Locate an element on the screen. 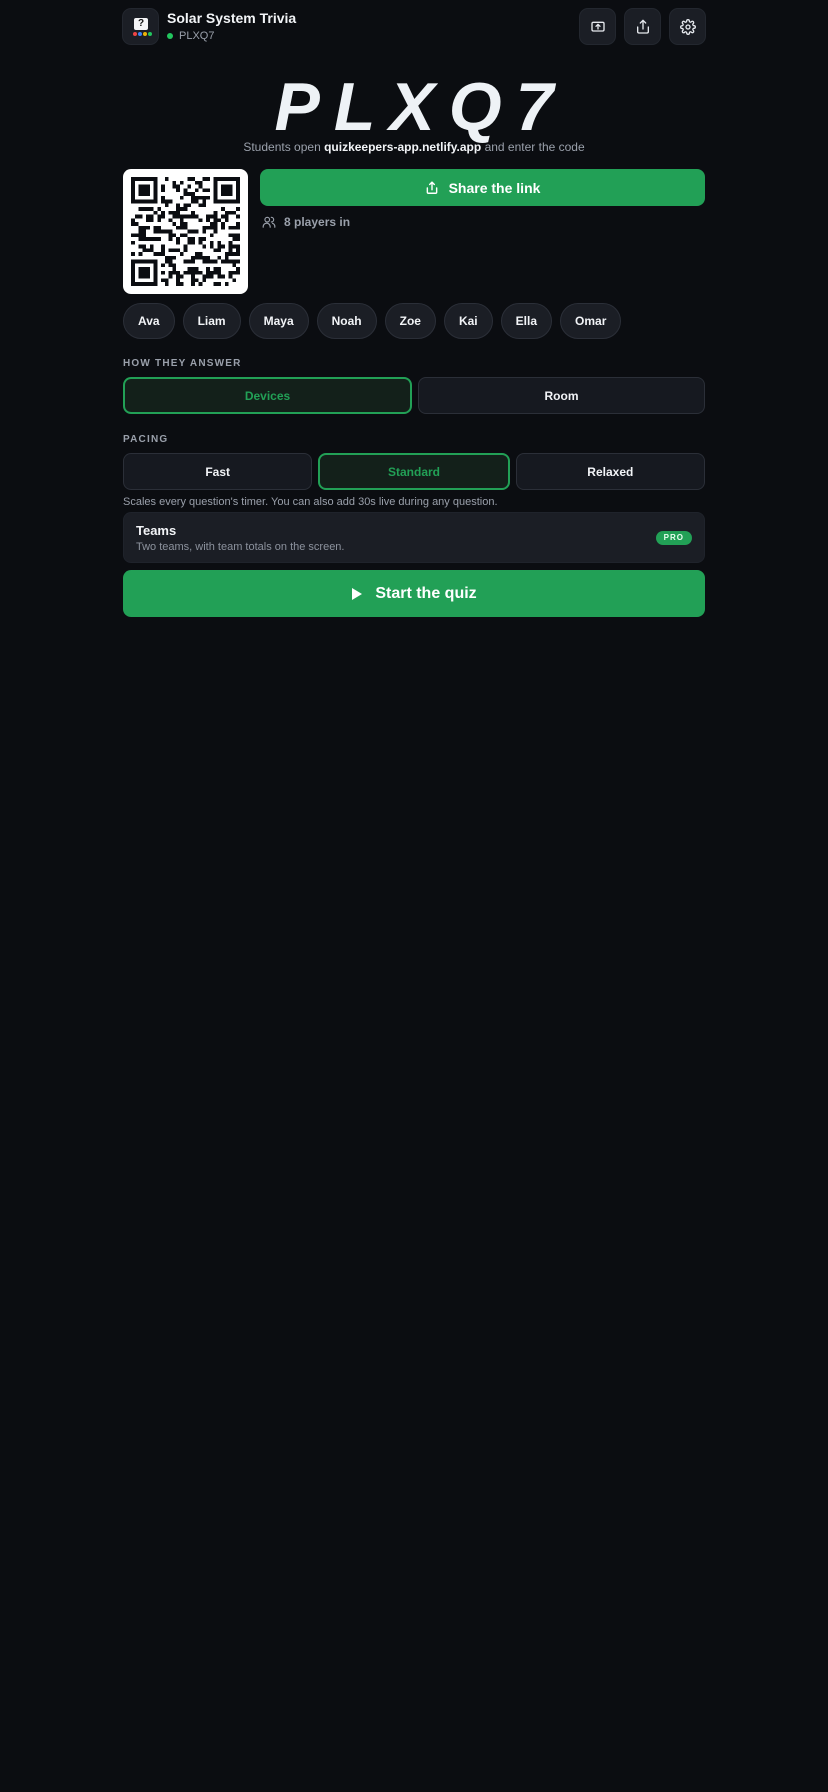 The width and height of the screenshot is (828, 1792). start-quiz-button: Start the quiz is located at coordinates (414, 593).